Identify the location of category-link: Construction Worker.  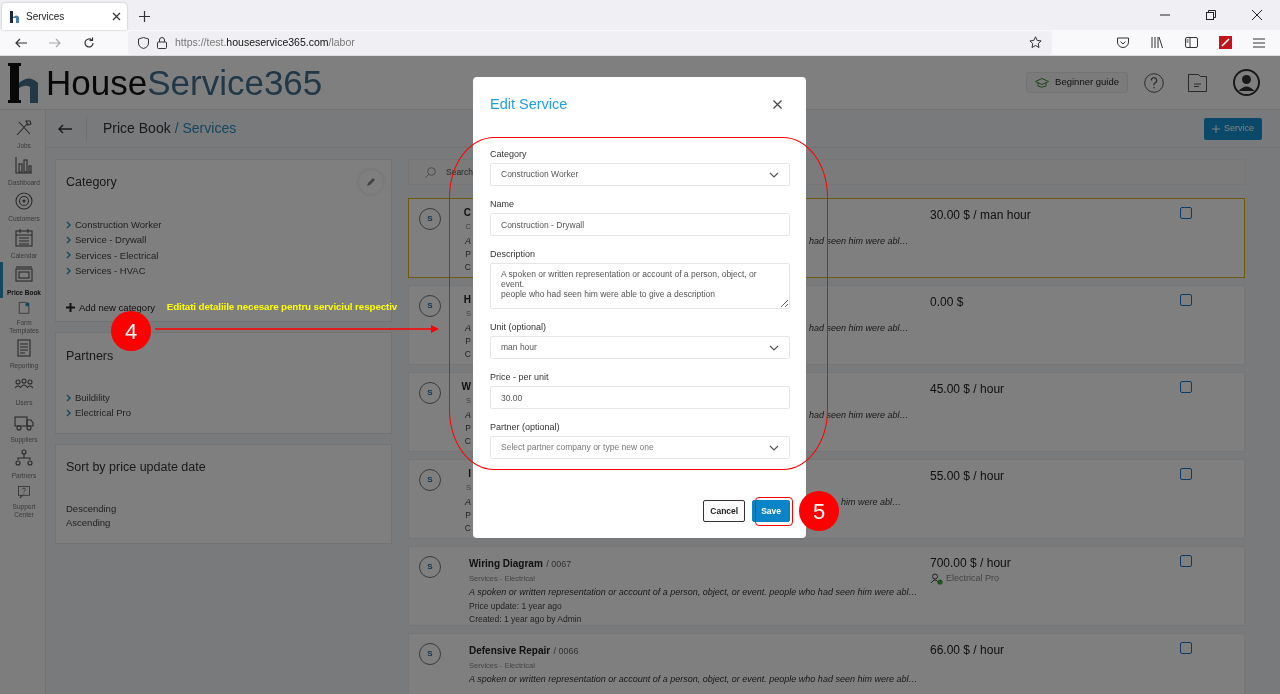
(114, 225).